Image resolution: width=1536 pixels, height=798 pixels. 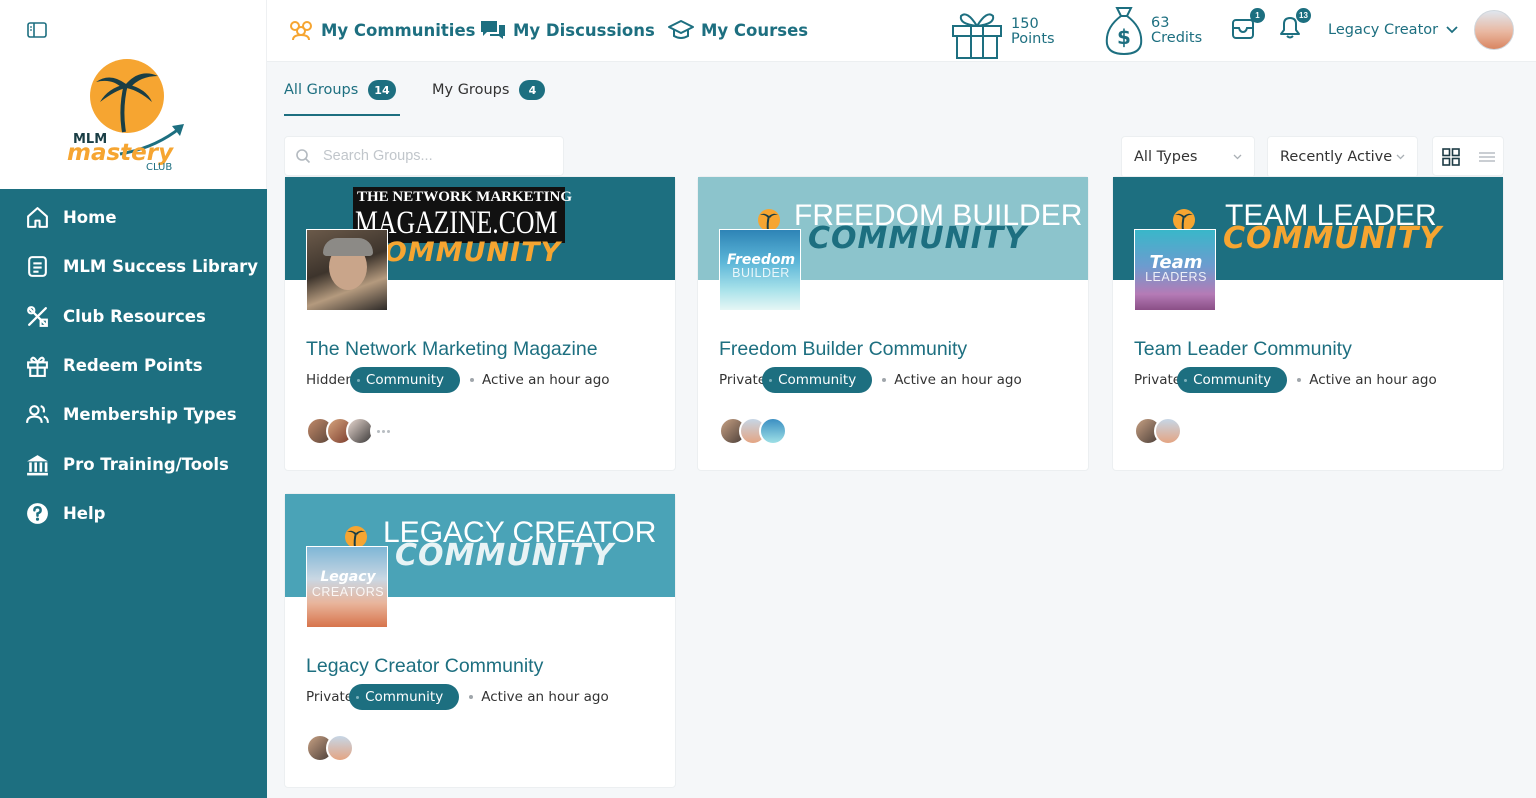 What do you see at coordinates (90, 218) in the screenshot?
I see `sidebar-item-label: Home` at bounding box center [90, 218].